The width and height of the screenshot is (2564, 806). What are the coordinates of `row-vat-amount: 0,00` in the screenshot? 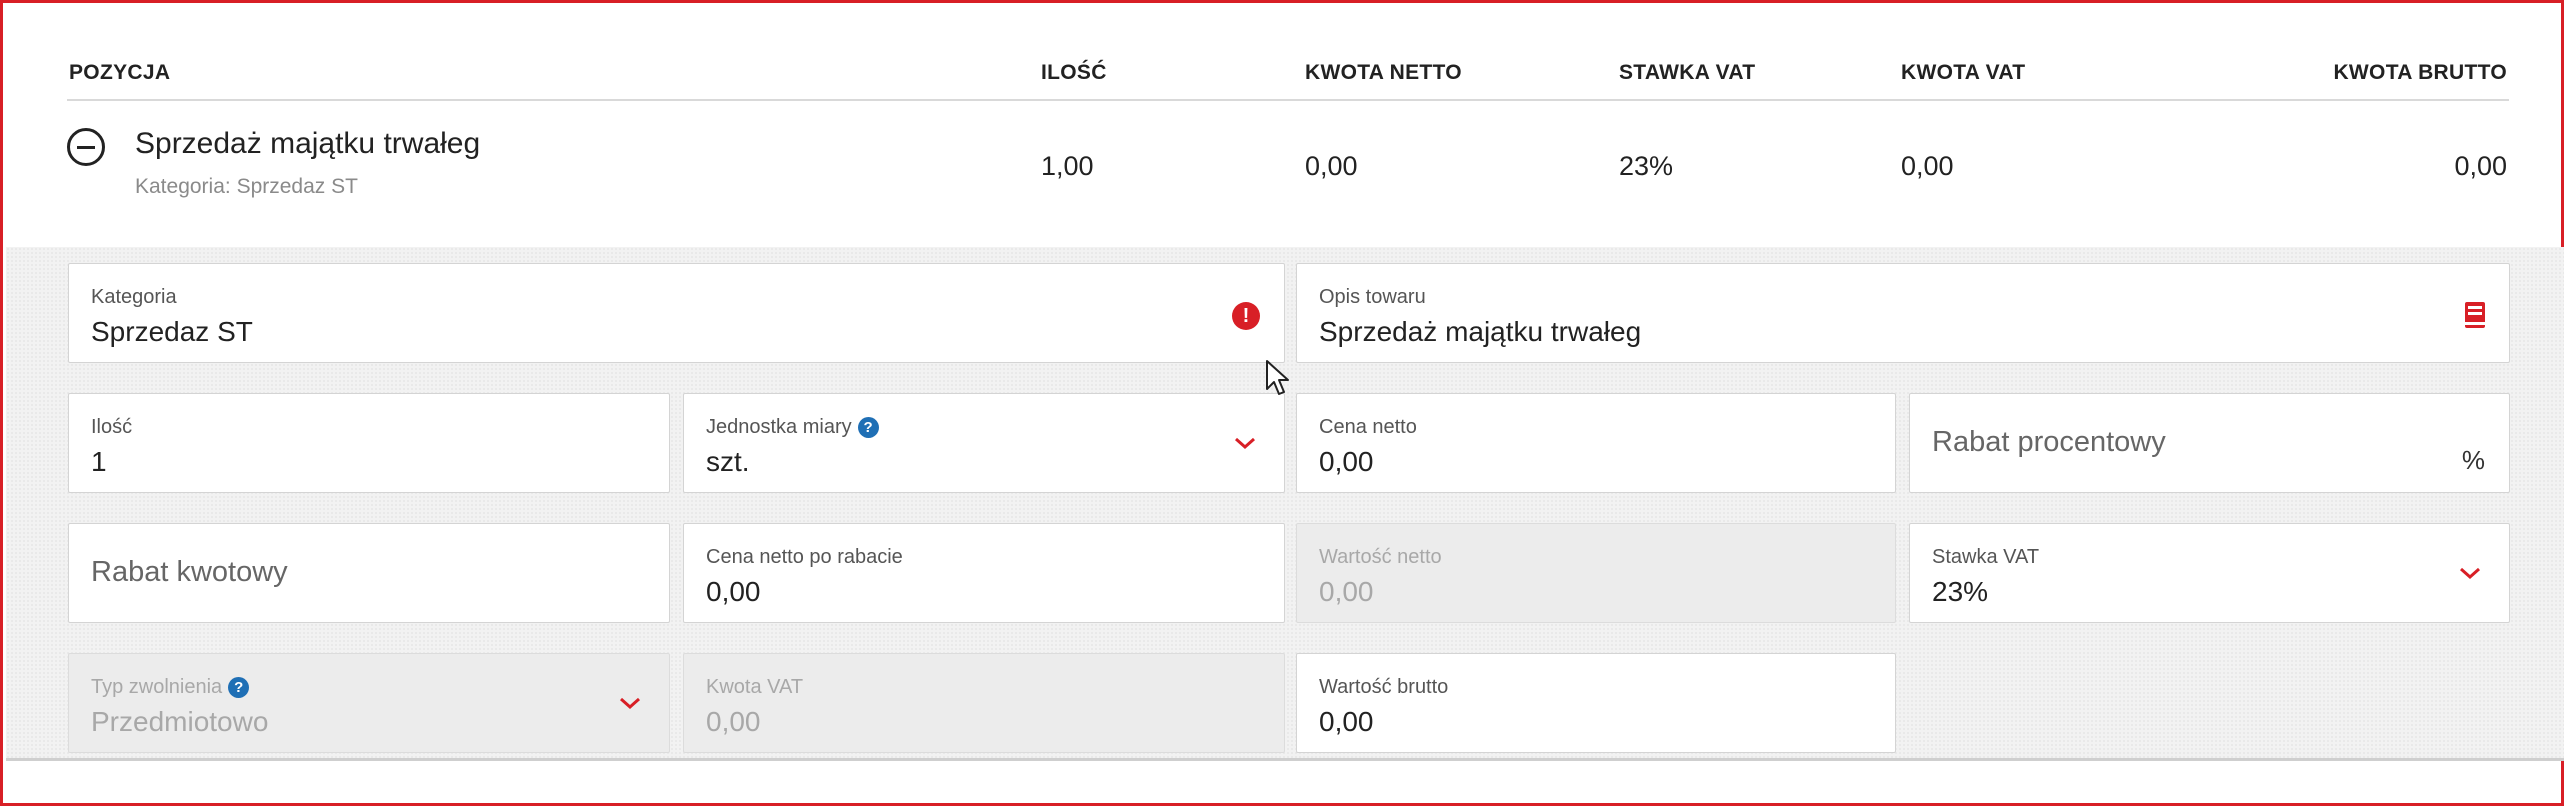 It's located at (1927, 166).